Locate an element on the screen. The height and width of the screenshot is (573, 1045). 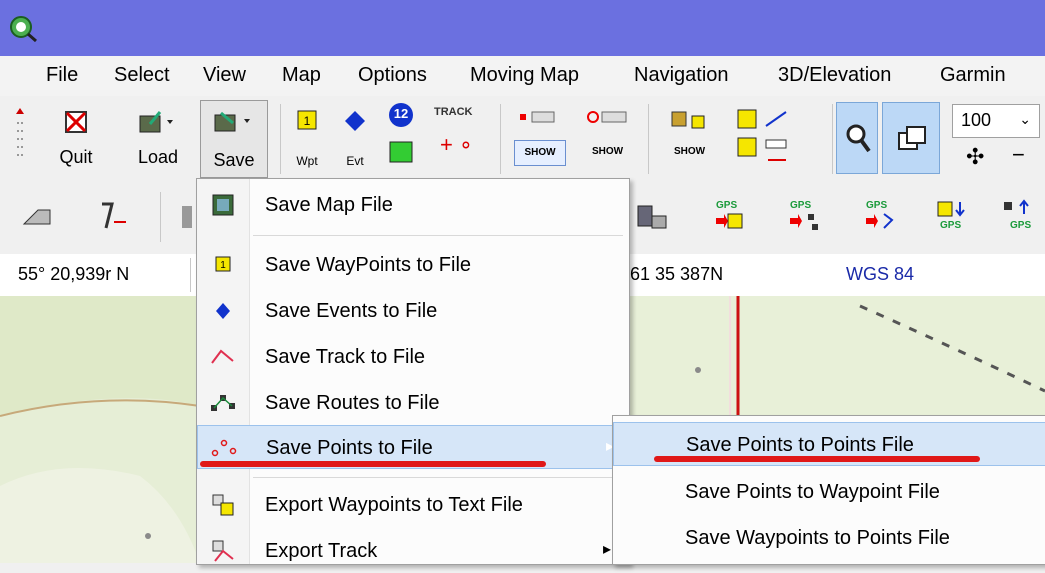
status-separator is located at coordinates (190, 275).